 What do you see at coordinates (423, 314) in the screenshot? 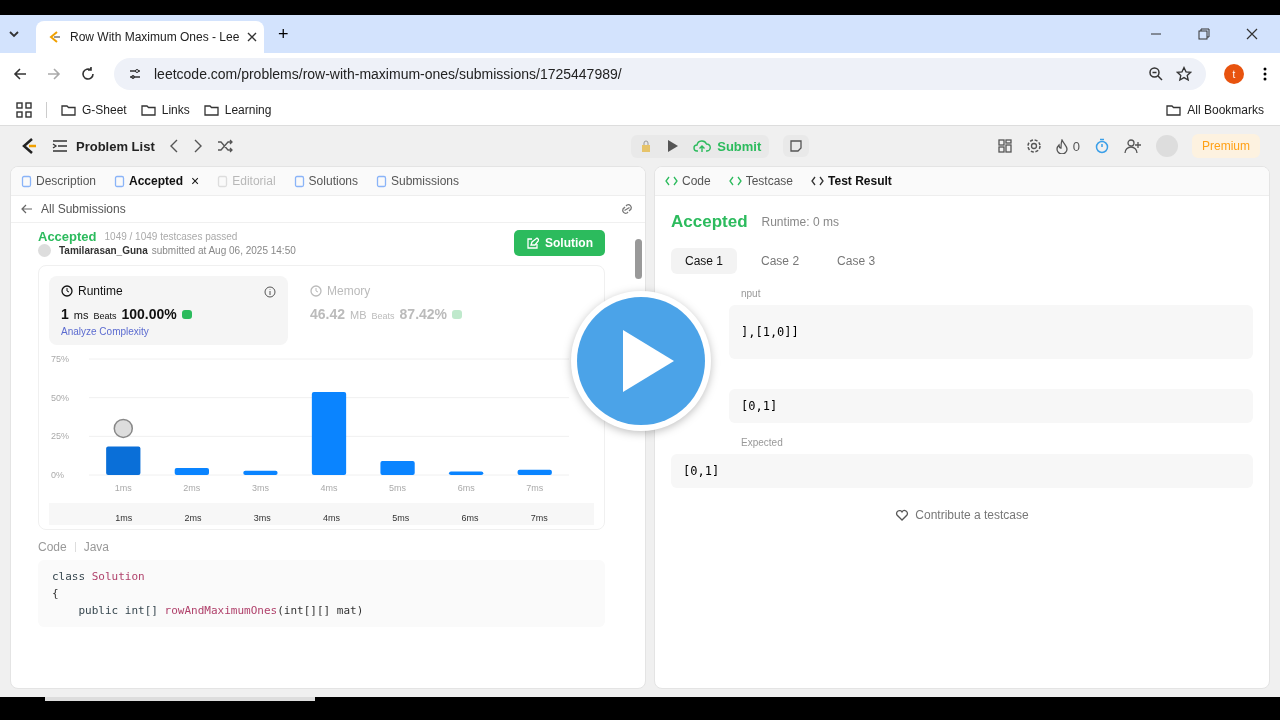
I see `beats-percent: 87.42%` at bounding box center [423, 314].